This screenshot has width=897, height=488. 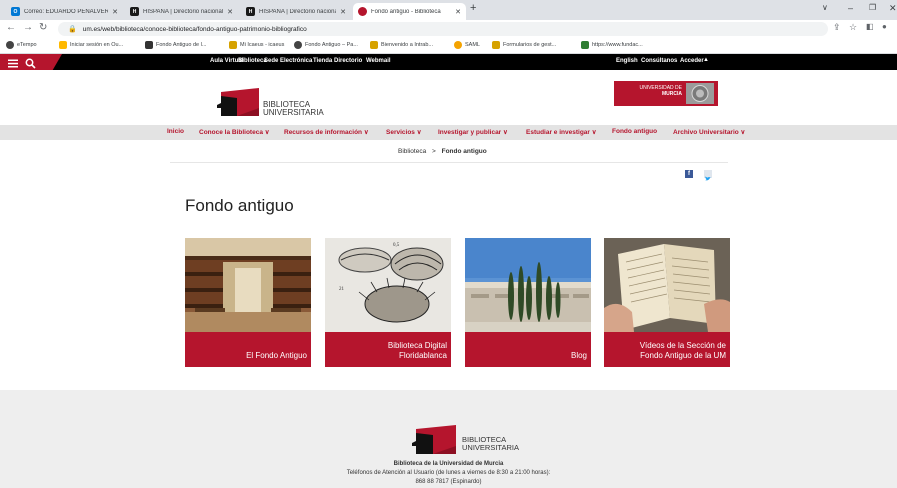 What do you see at coordinates (528, 285) in the screenshot?
I see `library-building-image` at bounding box center [528, 285].